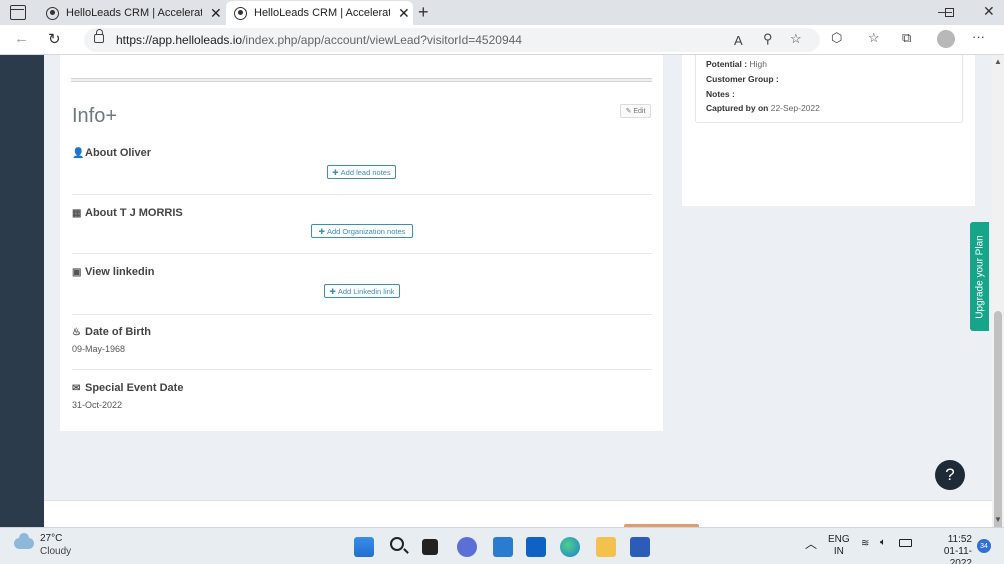 The height and width of the screenshot is (564, 1004). I want to click on lock-icon, so click(99, 36).